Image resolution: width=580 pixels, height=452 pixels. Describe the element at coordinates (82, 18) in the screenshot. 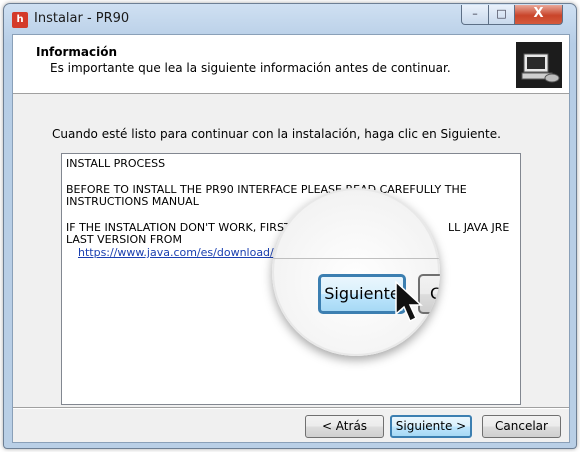

I see `window-title: Instalar - PR90` at that location.